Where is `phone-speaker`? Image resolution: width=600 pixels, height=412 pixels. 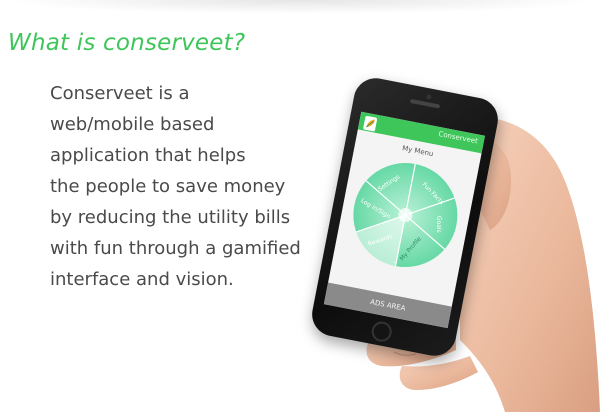 phone-speaker is located at coordinates (425, 103).